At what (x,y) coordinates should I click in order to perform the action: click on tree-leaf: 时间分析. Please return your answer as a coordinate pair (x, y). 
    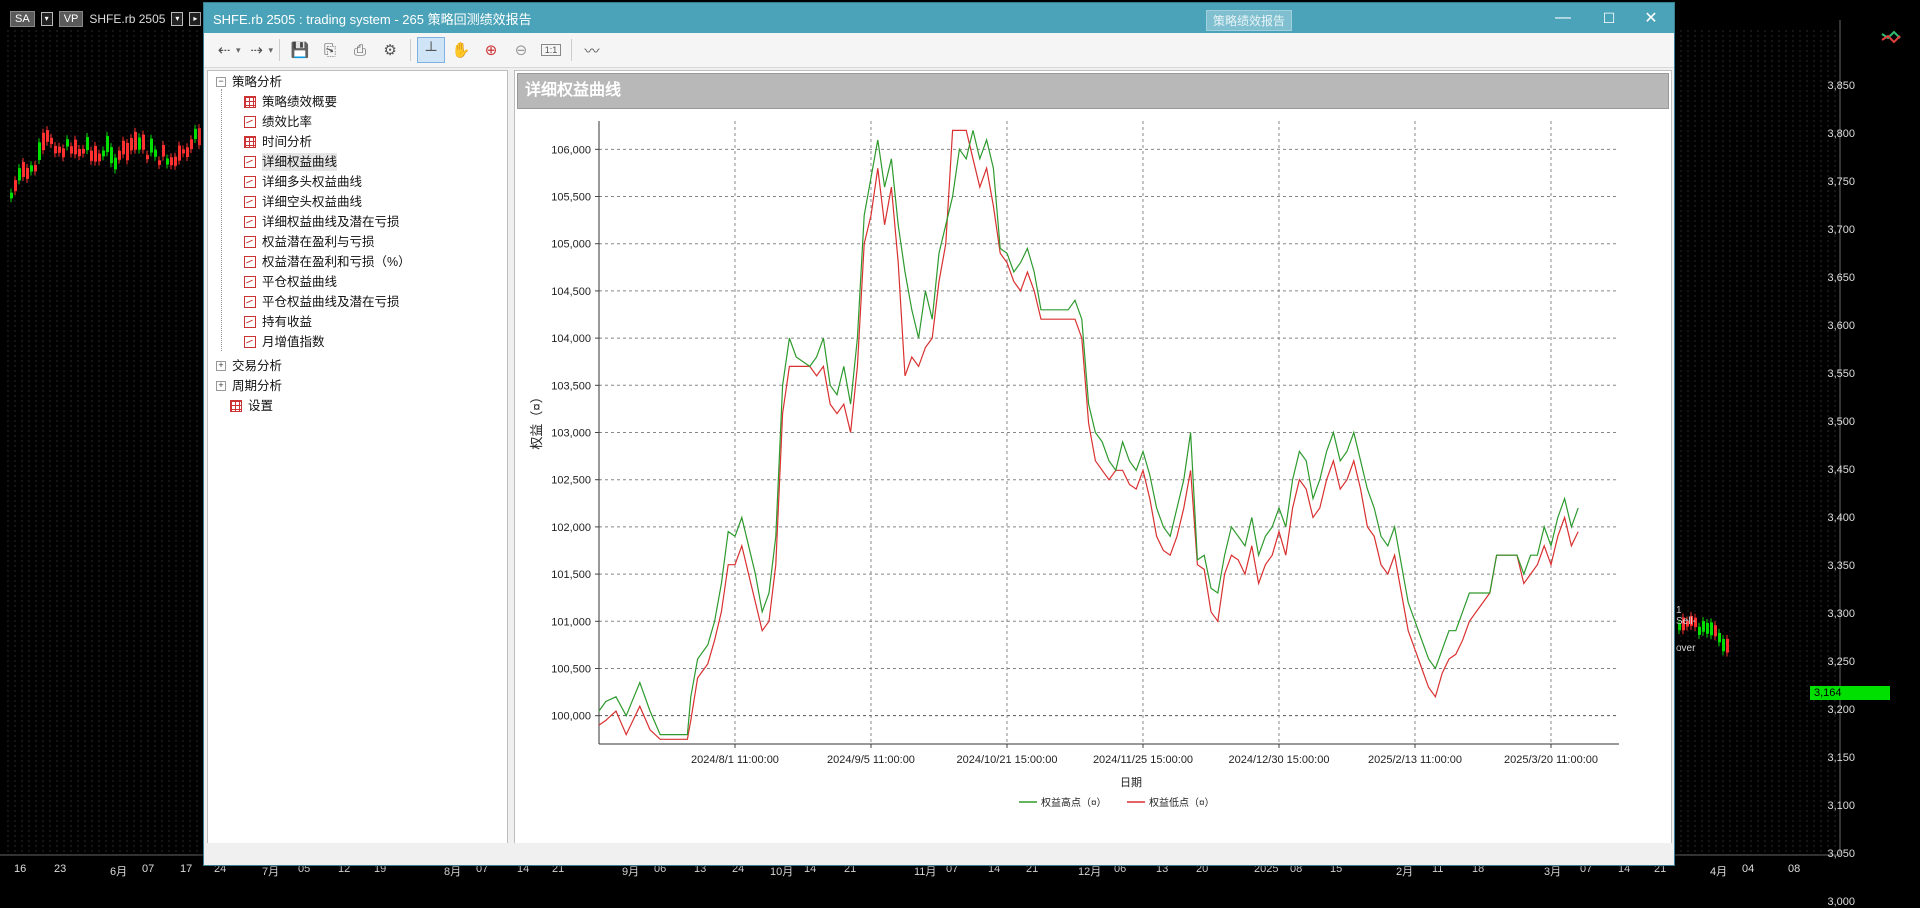
    Looking at the image, I should click on (278, 142).